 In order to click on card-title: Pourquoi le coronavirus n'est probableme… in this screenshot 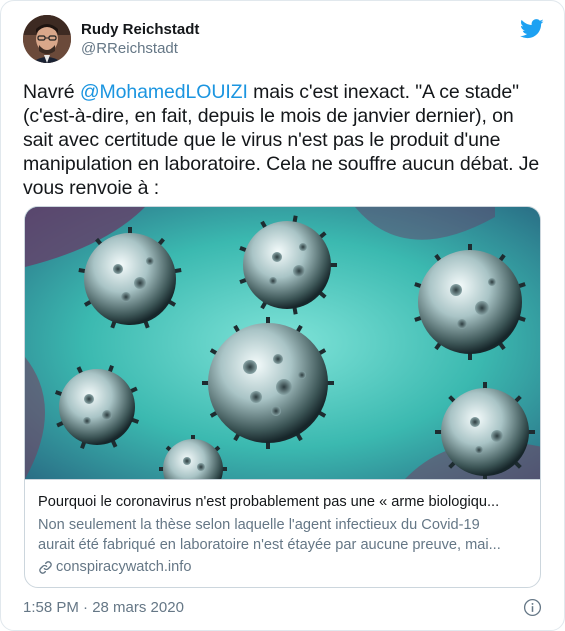, I will do `click(283, 502)`.